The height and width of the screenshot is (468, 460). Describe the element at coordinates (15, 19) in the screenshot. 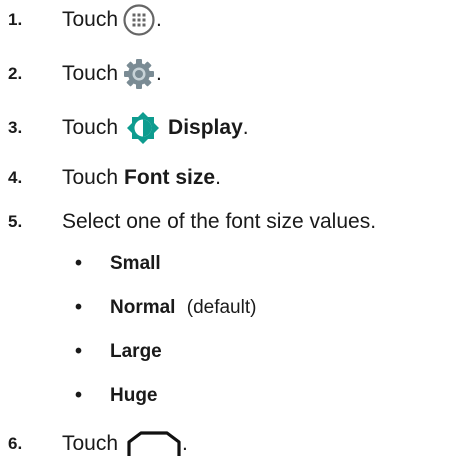

I see `step-number: 1.` at that location.